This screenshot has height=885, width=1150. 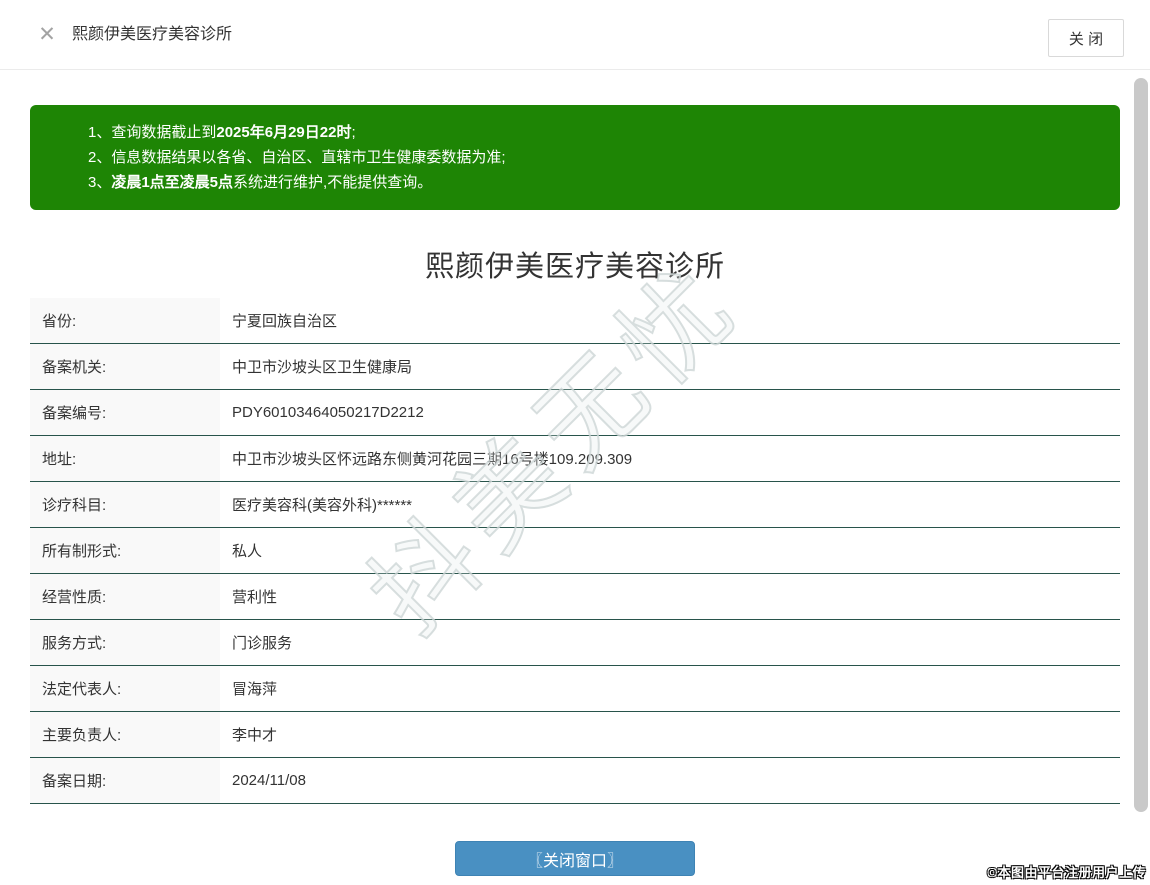 I want to click on field-label: 备案日期:, so click(x=125, y=780).